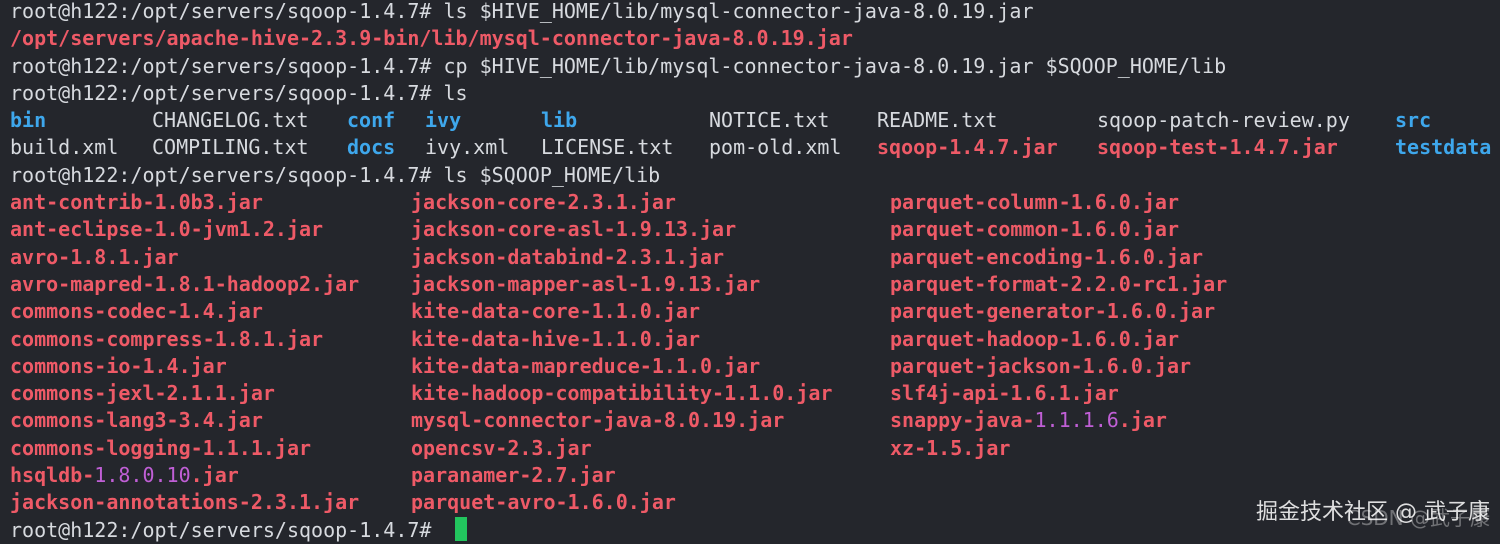 Image resolution: width=1500 pixels, height=544 pixels. I want to click on jar-entry: kite-hadoop-compatibility-1.1.0.jar, so click(622, 393).